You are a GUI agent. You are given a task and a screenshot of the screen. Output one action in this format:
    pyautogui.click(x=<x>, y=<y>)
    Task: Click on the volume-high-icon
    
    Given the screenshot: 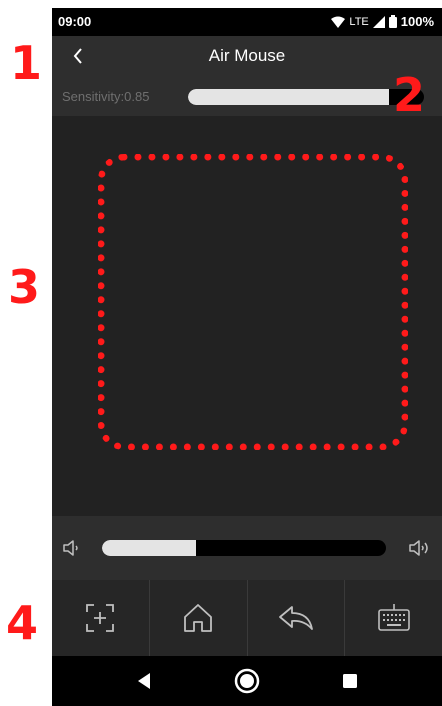 What is the action you would take?
    pyautogui.click(x=420, y=548)
    